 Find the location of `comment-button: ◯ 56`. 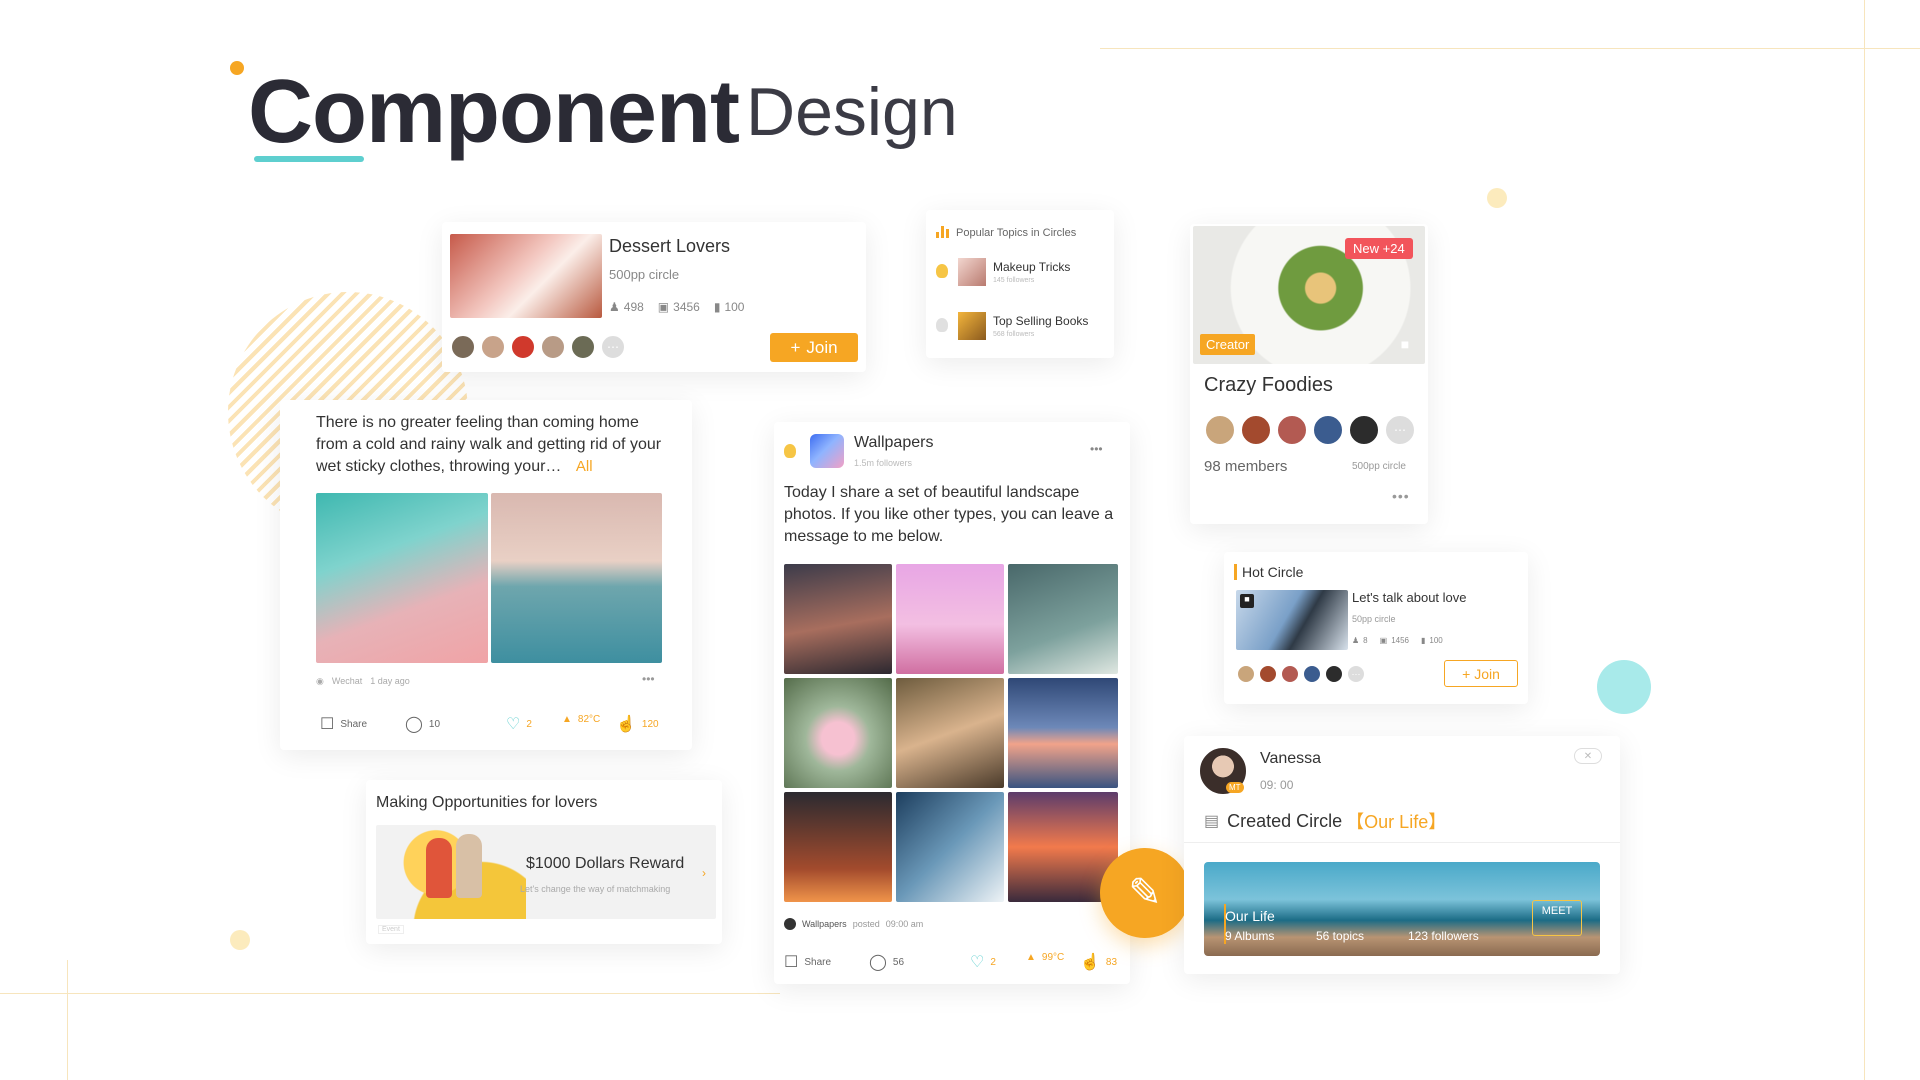

comment-button: ◯ 56 is located at coordinates (886, 962).